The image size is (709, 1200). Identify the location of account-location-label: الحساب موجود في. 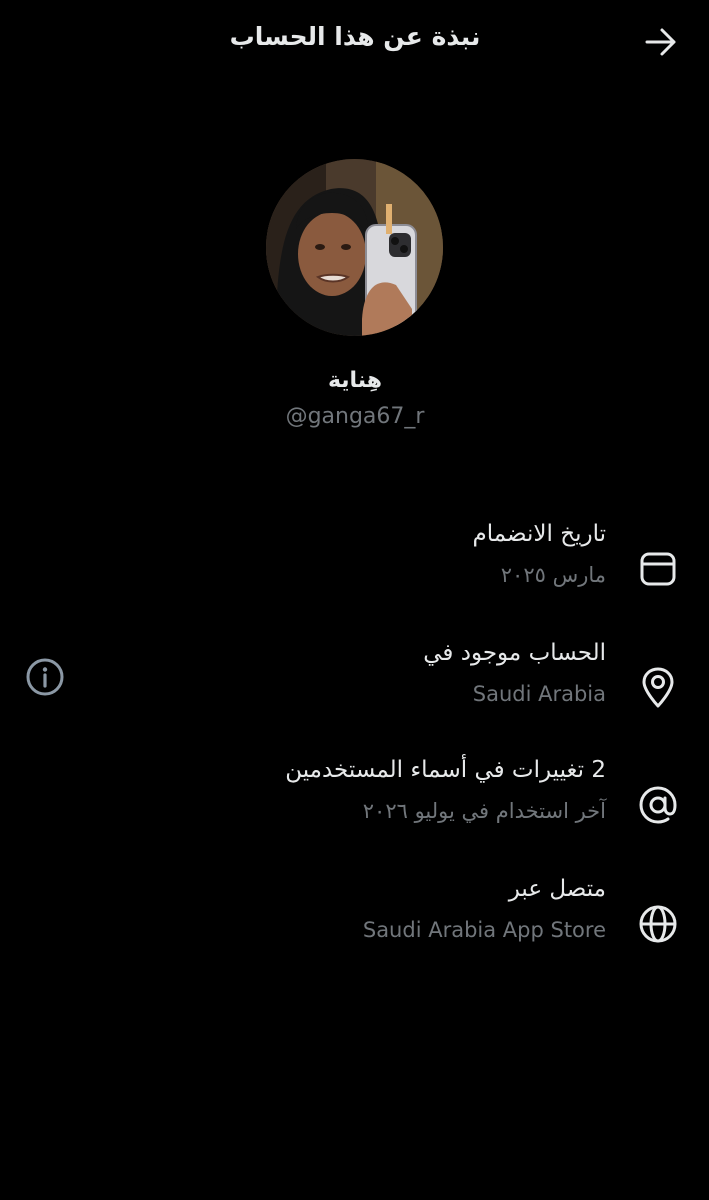
(514, 653).